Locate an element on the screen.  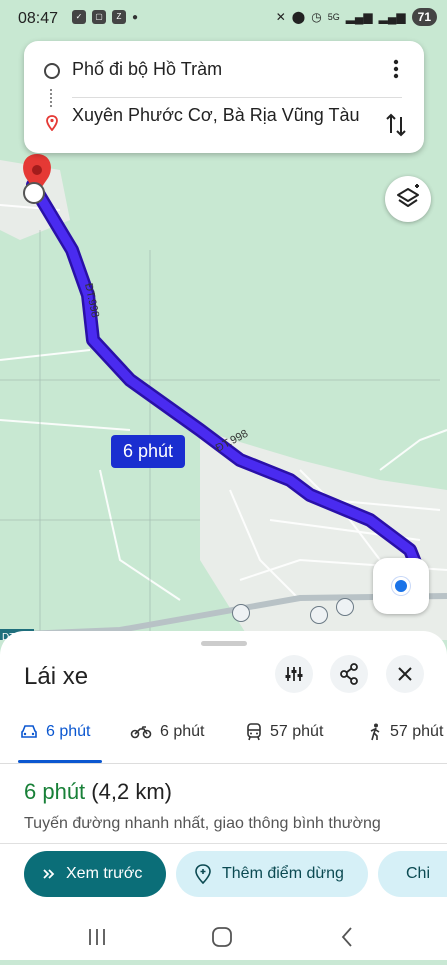
close-button is located at coordinates (405, 674).